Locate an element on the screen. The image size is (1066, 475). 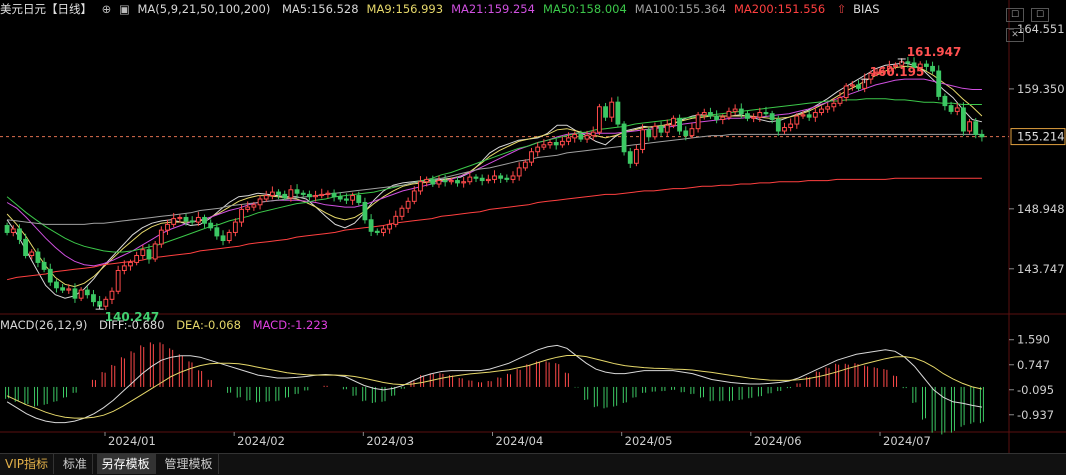
crosshair-icon: ⊕ is located at coordinates (107, 9).